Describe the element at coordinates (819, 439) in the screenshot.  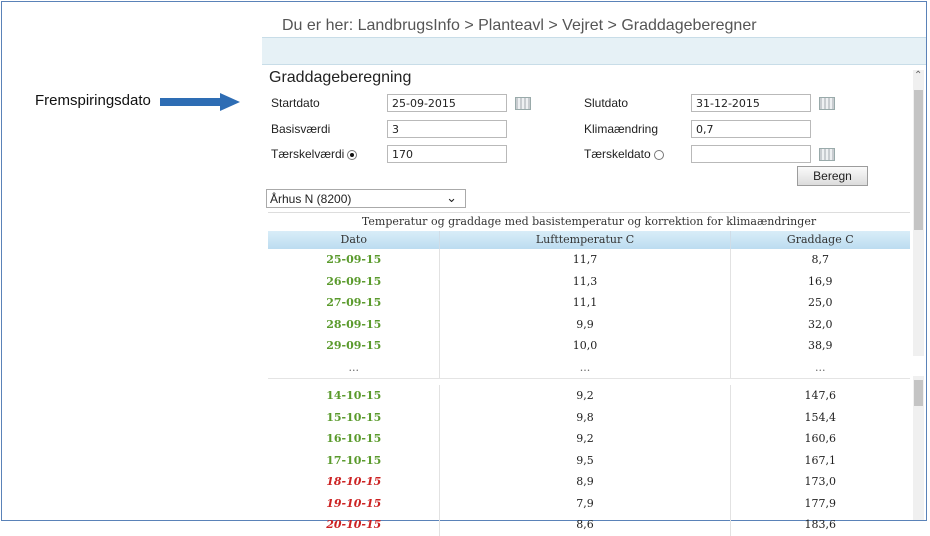
I see `degree-days-cell: 160,6` at that location.